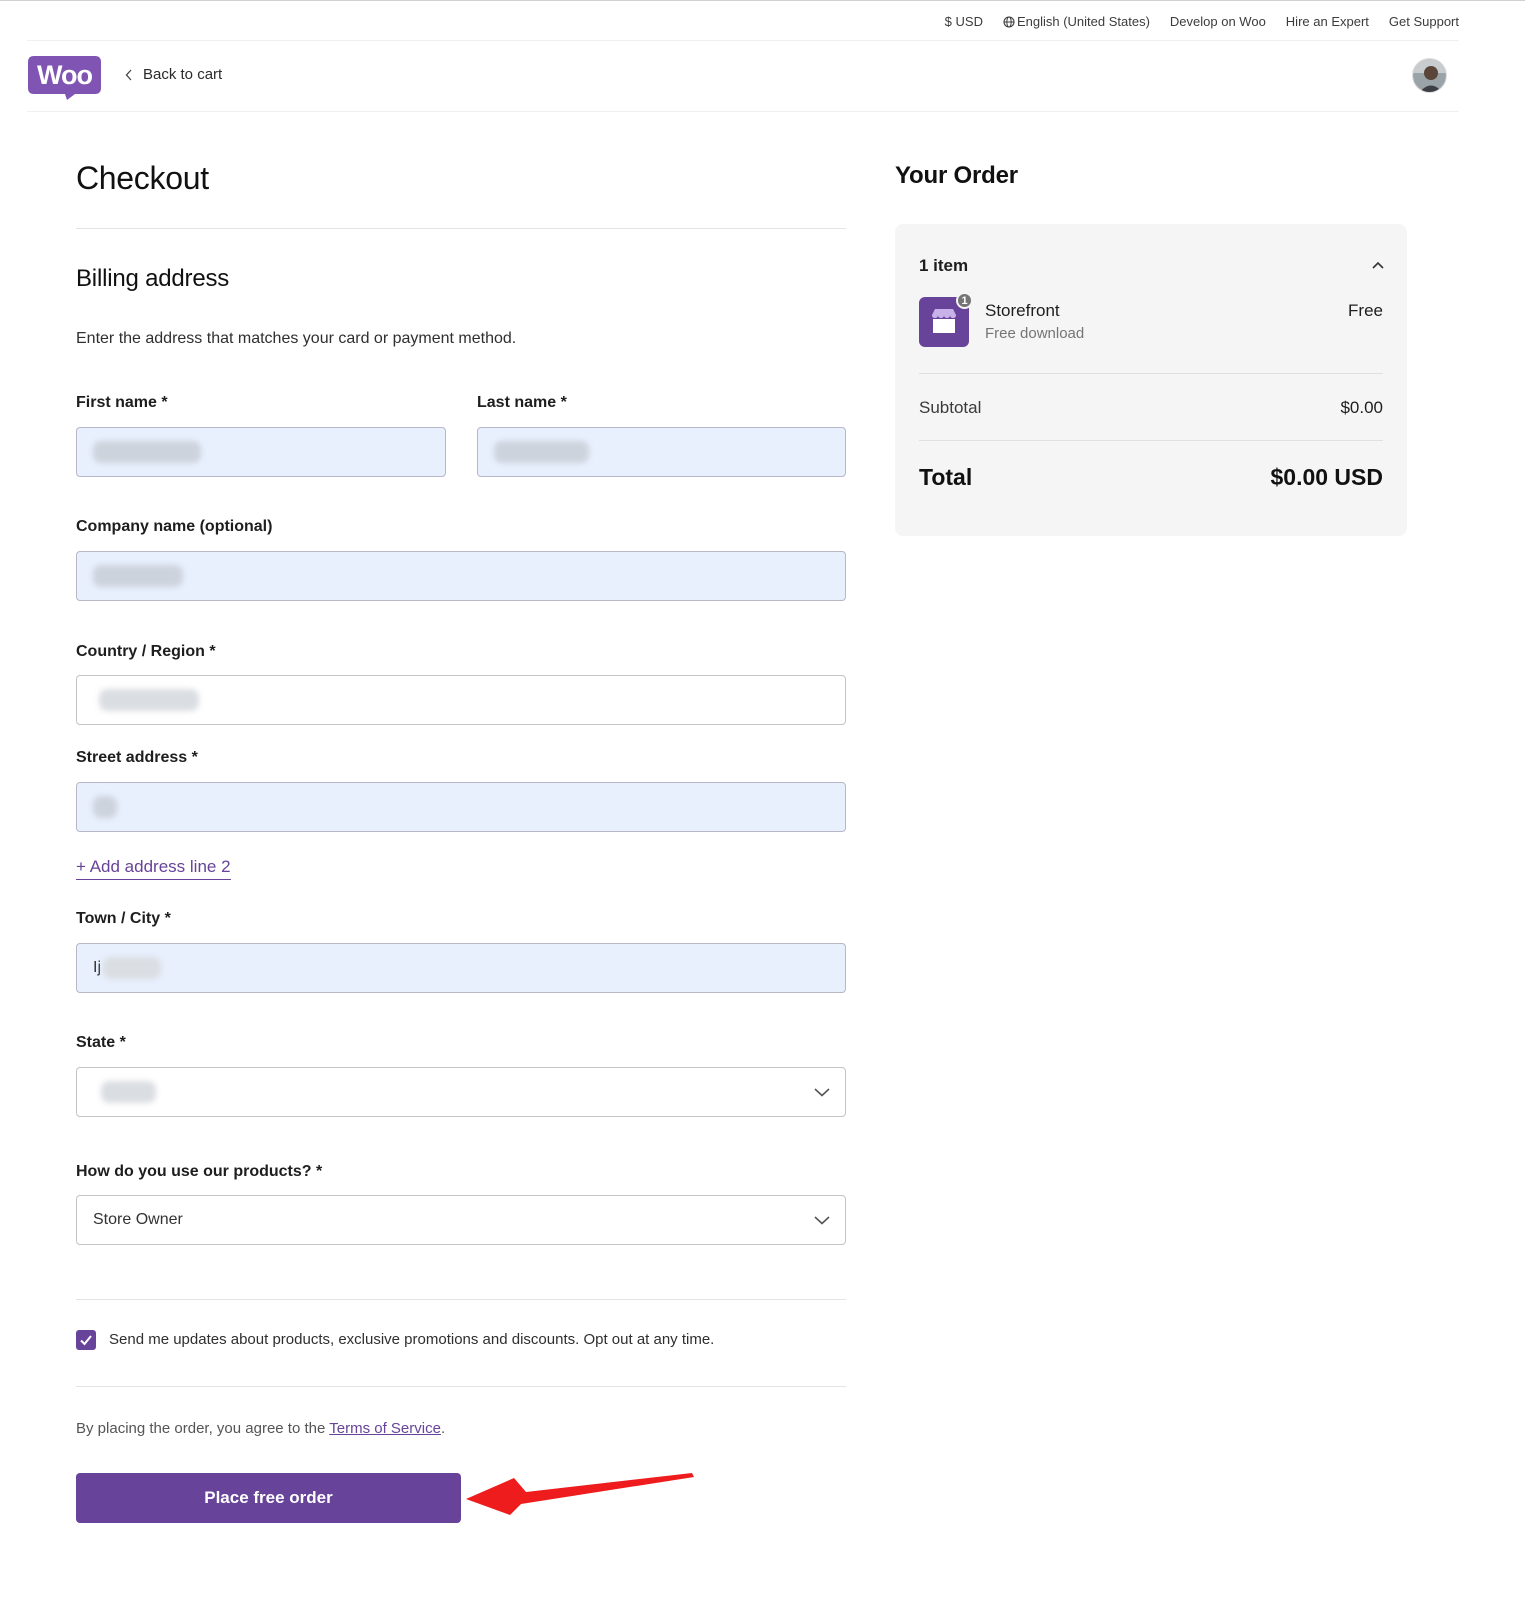 Image resolution: width=1525 pixels, height=1600 pixels. I want to click on product-usage-label: How do you use our products? *, so click(199, 1171).